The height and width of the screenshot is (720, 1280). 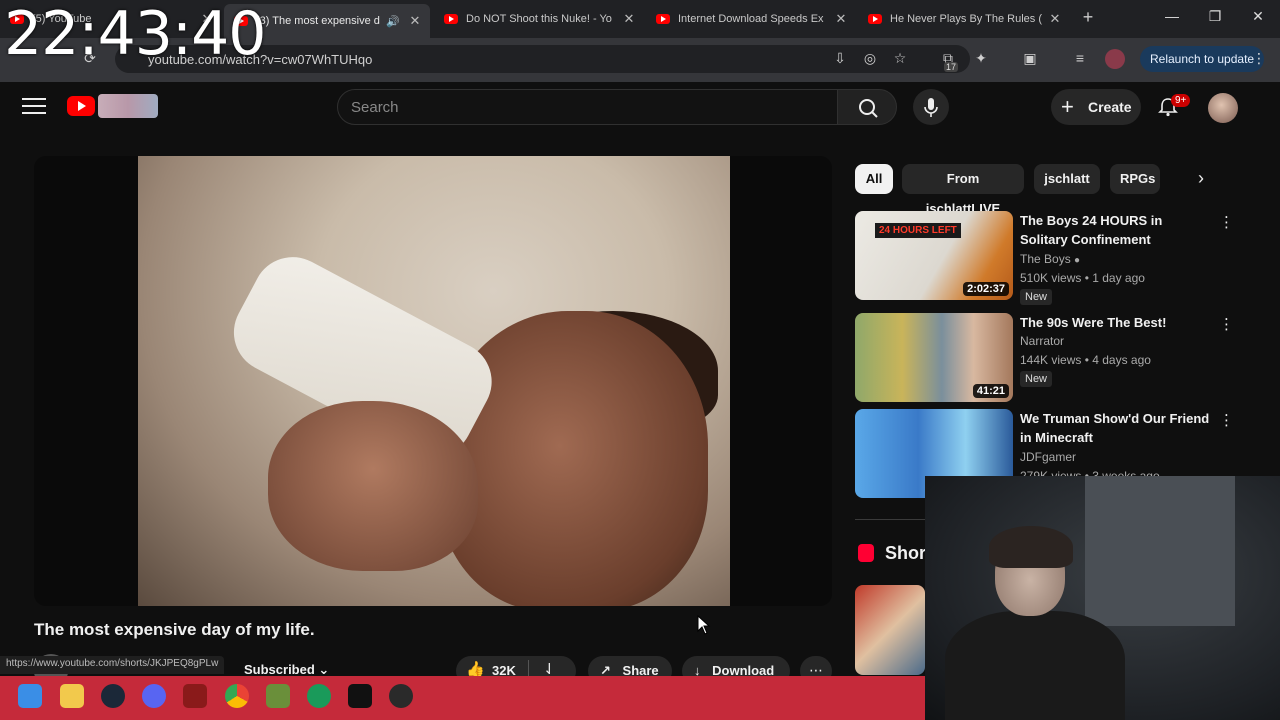 What do you see at coordinates (1259, 58) in the screenshot?
I see `menu-kebab-icon: ⋮` at bounding box center [1259, 58].